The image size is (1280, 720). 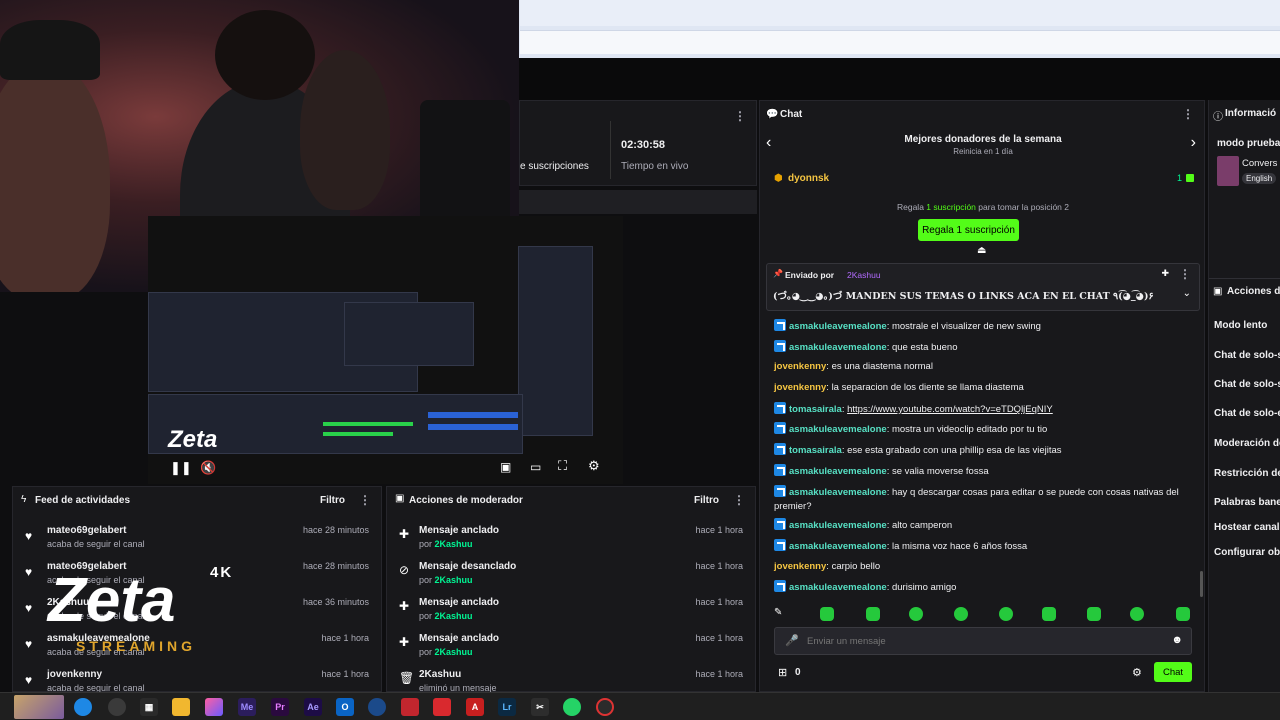 What do you see at coordinates (410, 707) in the screenshot?
I see `security-icon` at bounding box center [410, 707].